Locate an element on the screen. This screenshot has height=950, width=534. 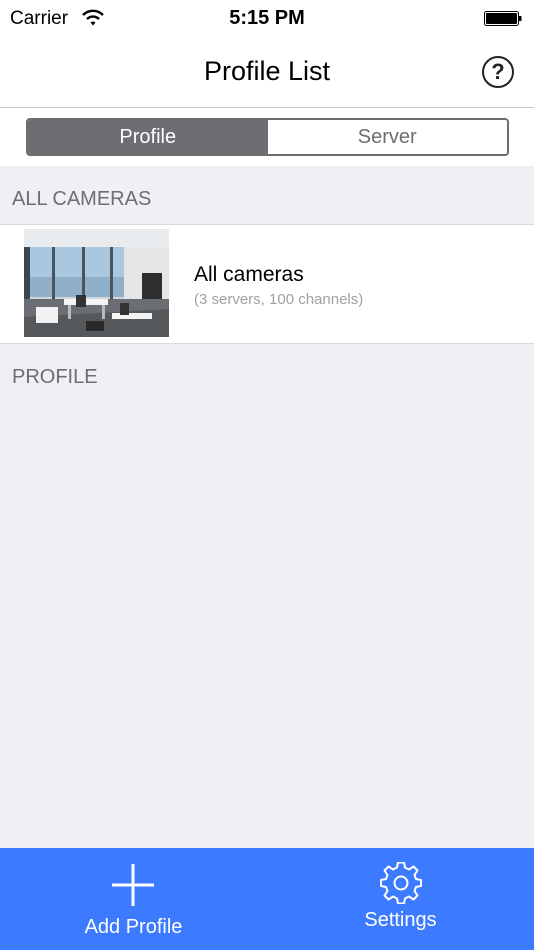
status-time: 5:15 PM is located at coordinates (267, 18).